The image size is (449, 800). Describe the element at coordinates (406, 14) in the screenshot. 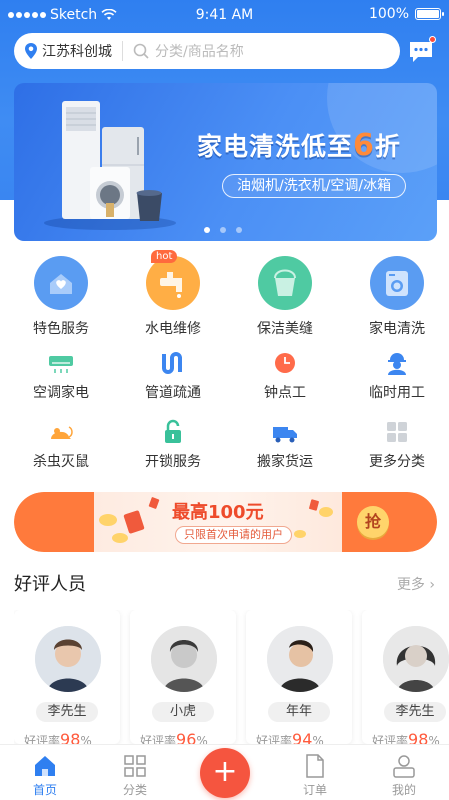

I see `battery-status: 100%` at that location.